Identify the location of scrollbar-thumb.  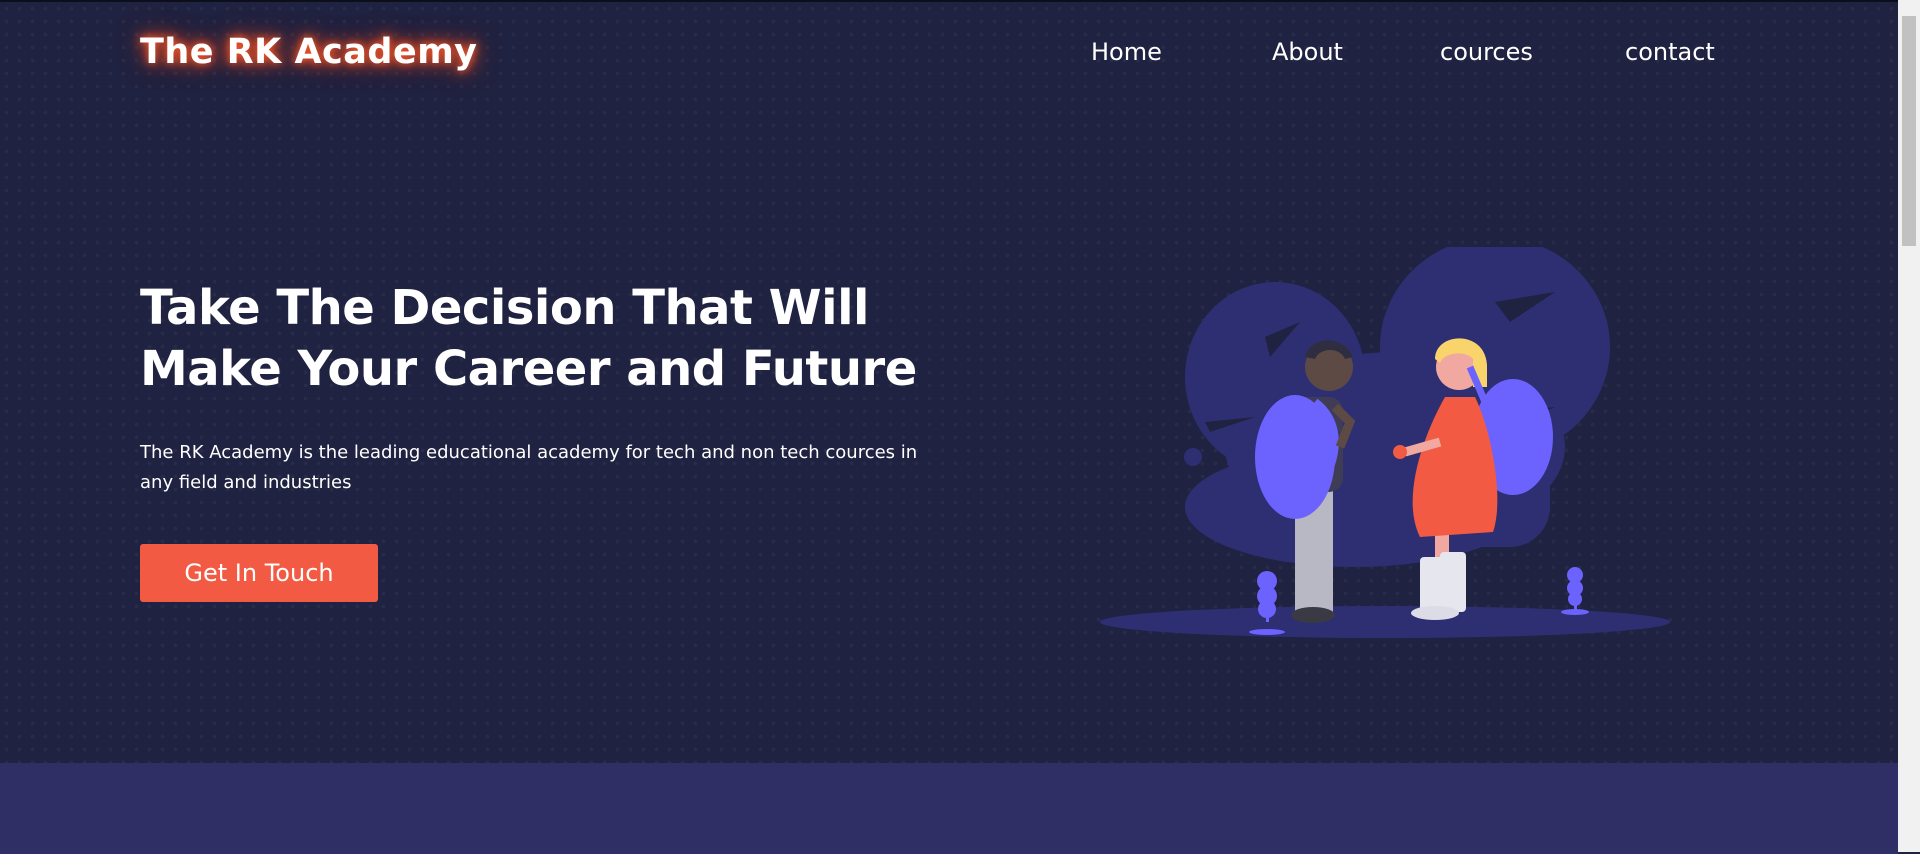
(1909, 131).